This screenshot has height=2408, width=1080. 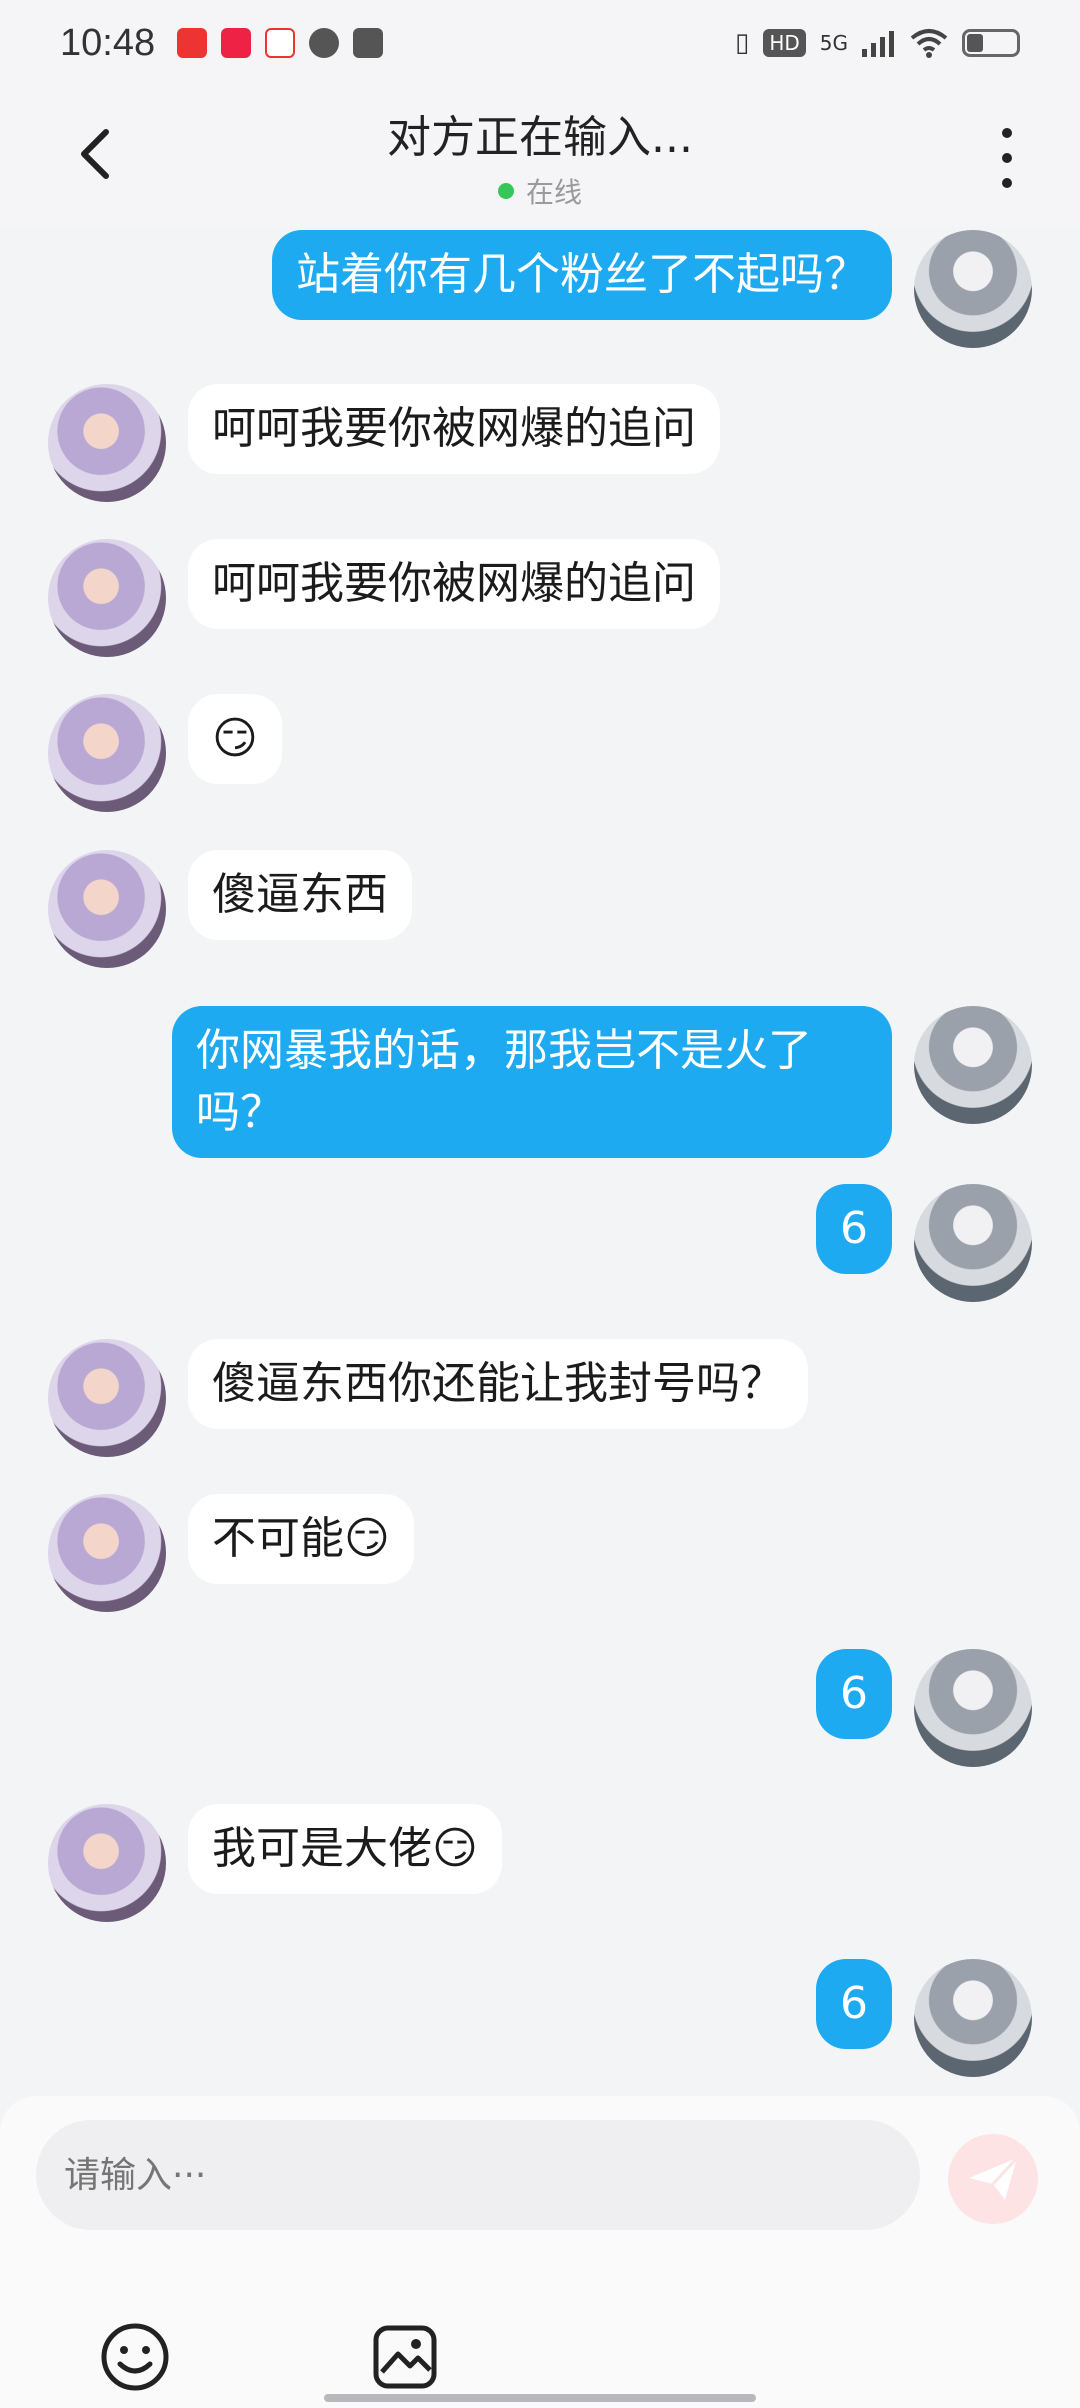 I want to click on message-outgoing: 站着你有几个粉丝了不起吗？, so click(x=652, y=289).